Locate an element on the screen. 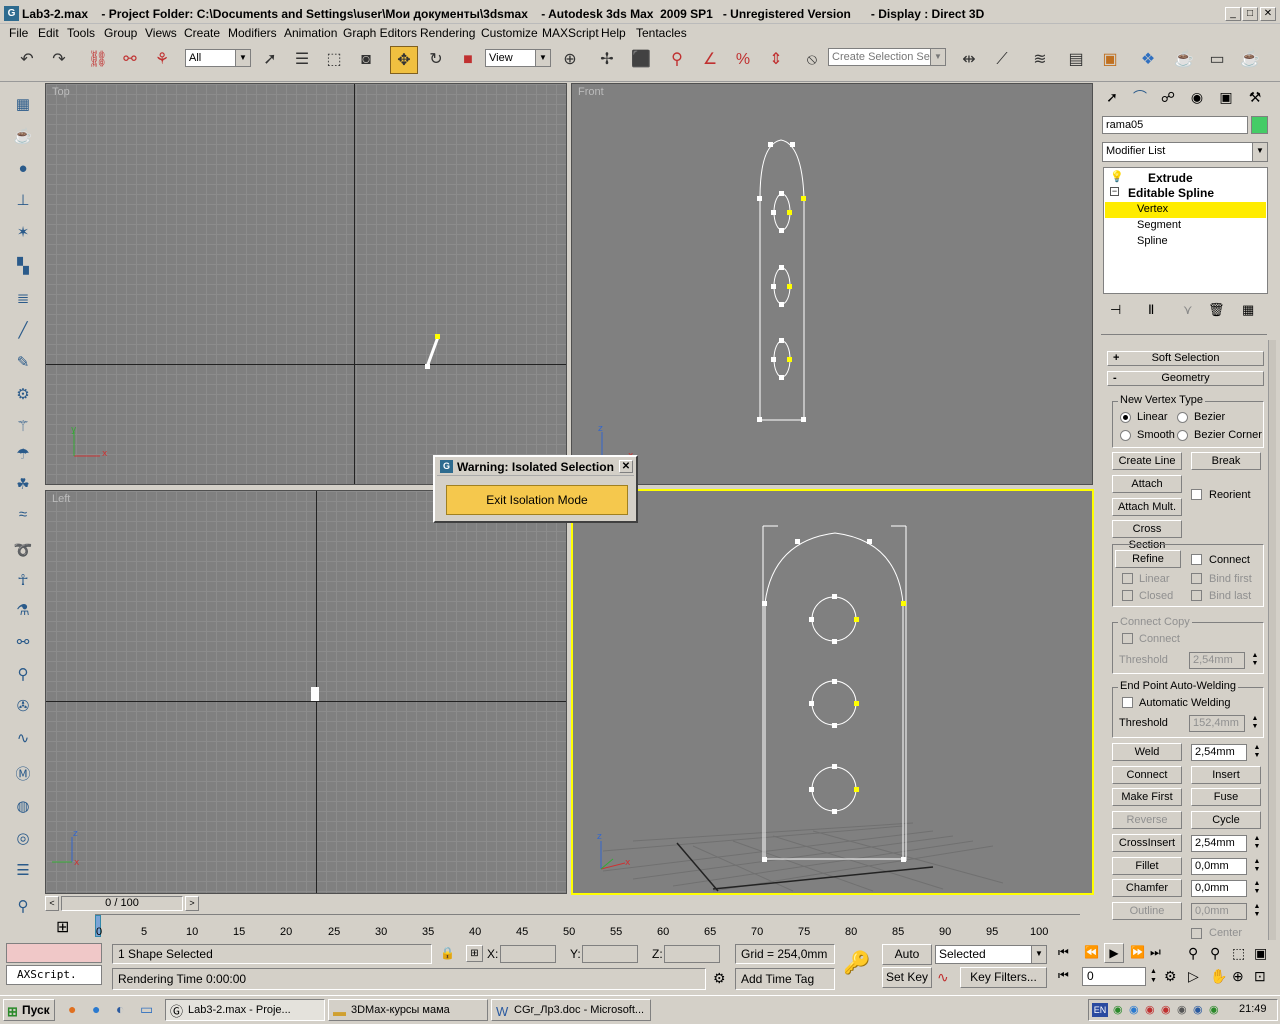 Image resolution: width=1280 pixels, height=1024 pixels. pivot-center-icon: ⊕ is located at coordinates (570, 60).